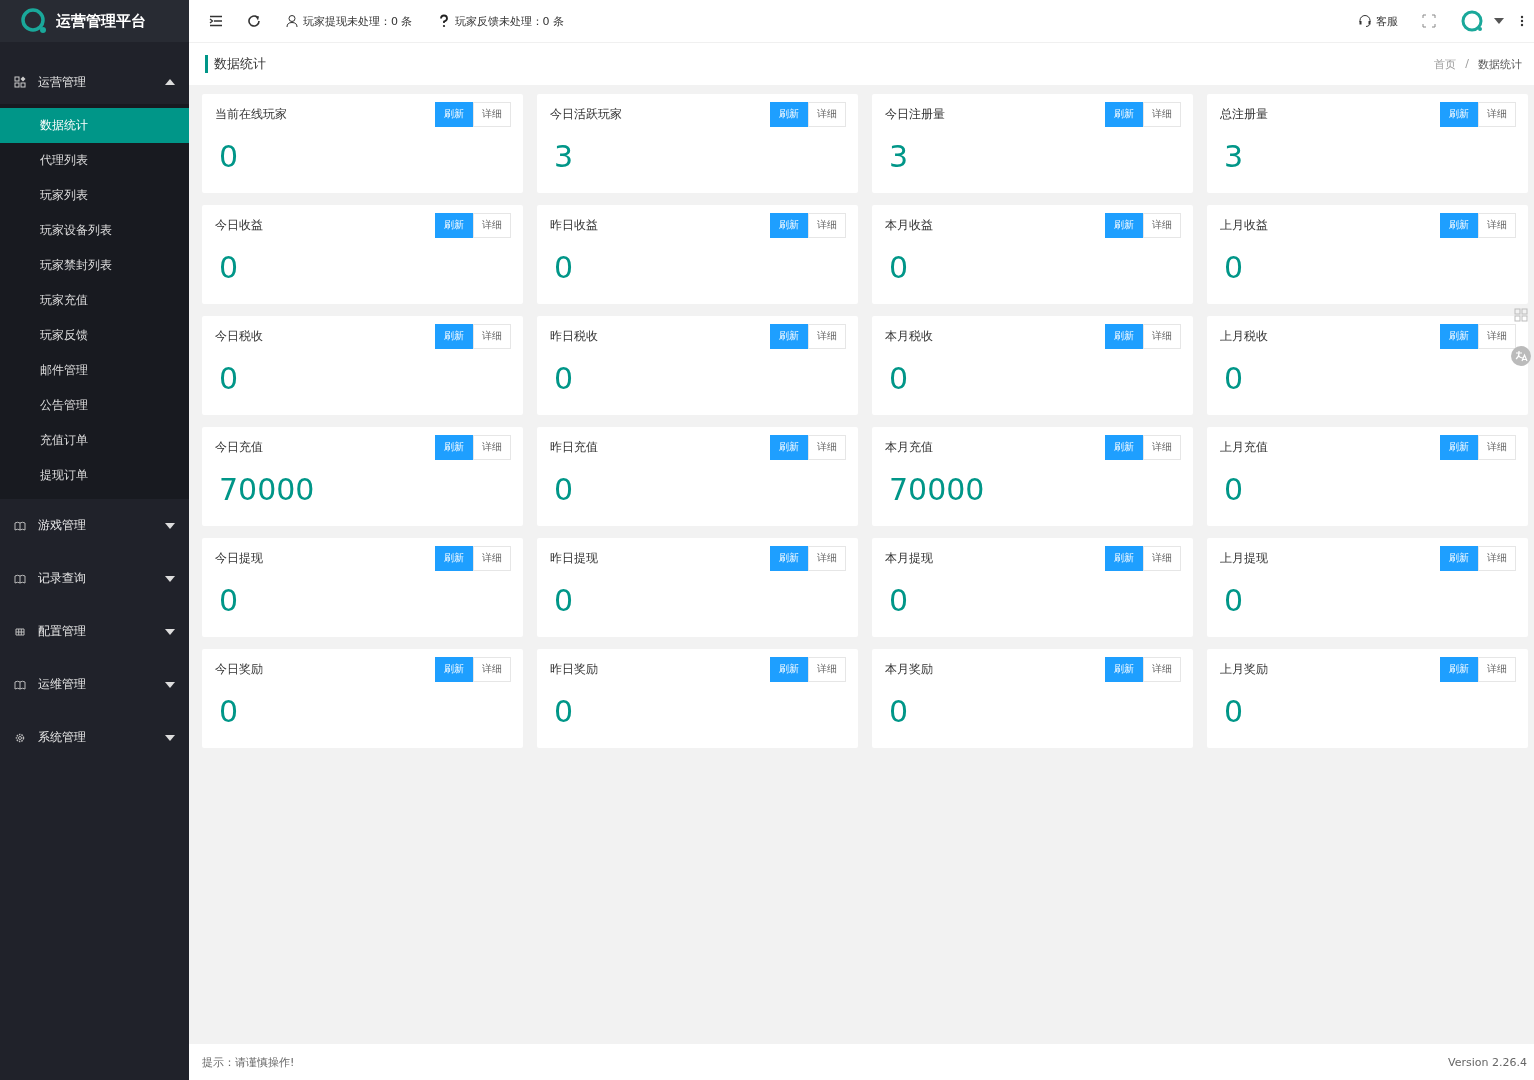 The image size is (1534, 1080). Describe the element at coordinates (94, 160) in the screenshot. I see `menu-item: 代理列表` at that location.